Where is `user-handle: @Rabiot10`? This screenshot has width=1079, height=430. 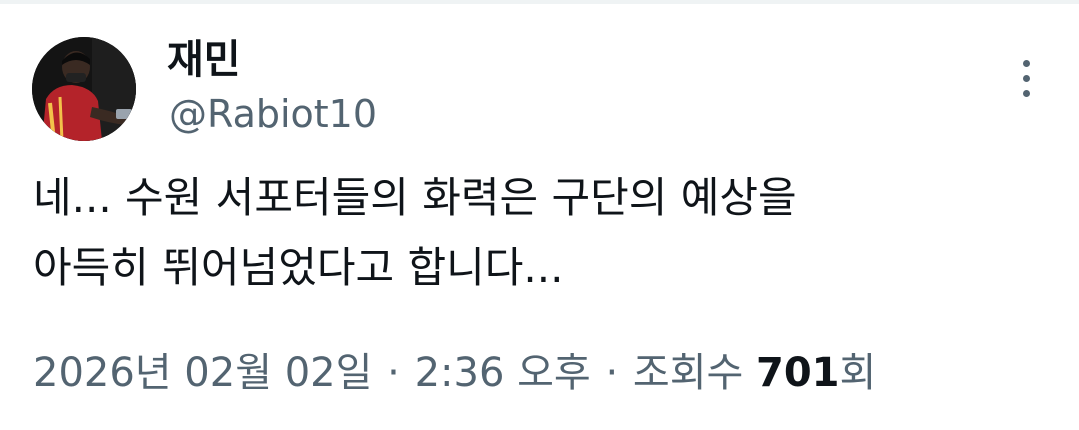 user-handle: @Rabiot10 is located at coordinates (273, 114).